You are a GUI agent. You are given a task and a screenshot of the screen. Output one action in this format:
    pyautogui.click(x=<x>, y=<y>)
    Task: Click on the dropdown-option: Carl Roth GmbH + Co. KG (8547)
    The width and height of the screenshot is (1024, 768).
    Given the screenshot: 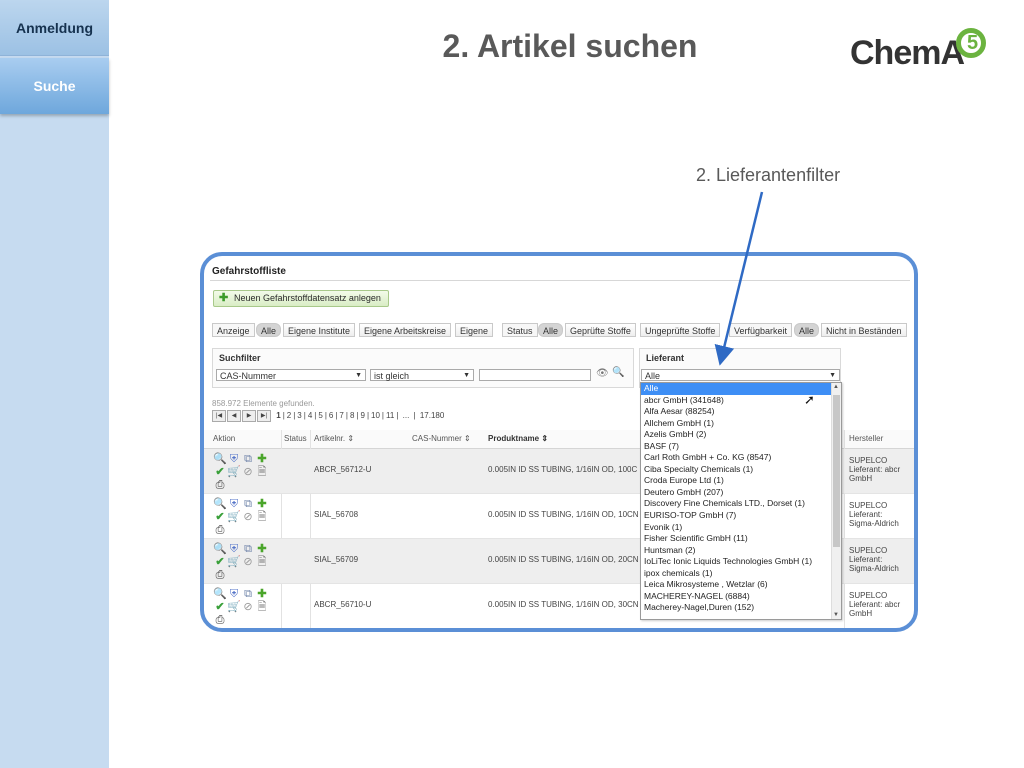 What is the action you would take?
    pyautogui.click(x=741, y=458)
    